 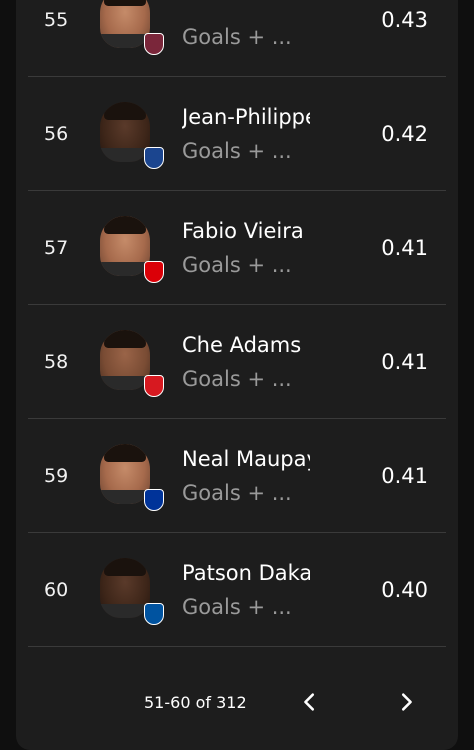 I want to click on player-row: 60 Patson Daka Goals + ... 0.40, so click(x=237, y=590).